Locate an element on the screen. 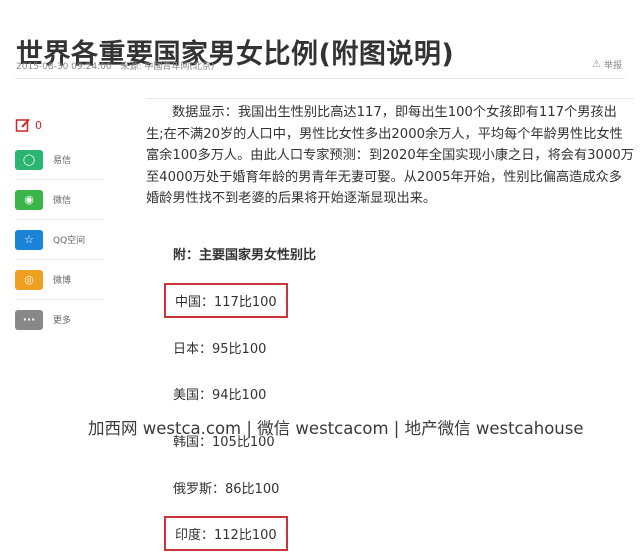 The height and width of the screenshot is (555, 640). report-button: ⚠ 举报 is located at coordinates (607, 64).